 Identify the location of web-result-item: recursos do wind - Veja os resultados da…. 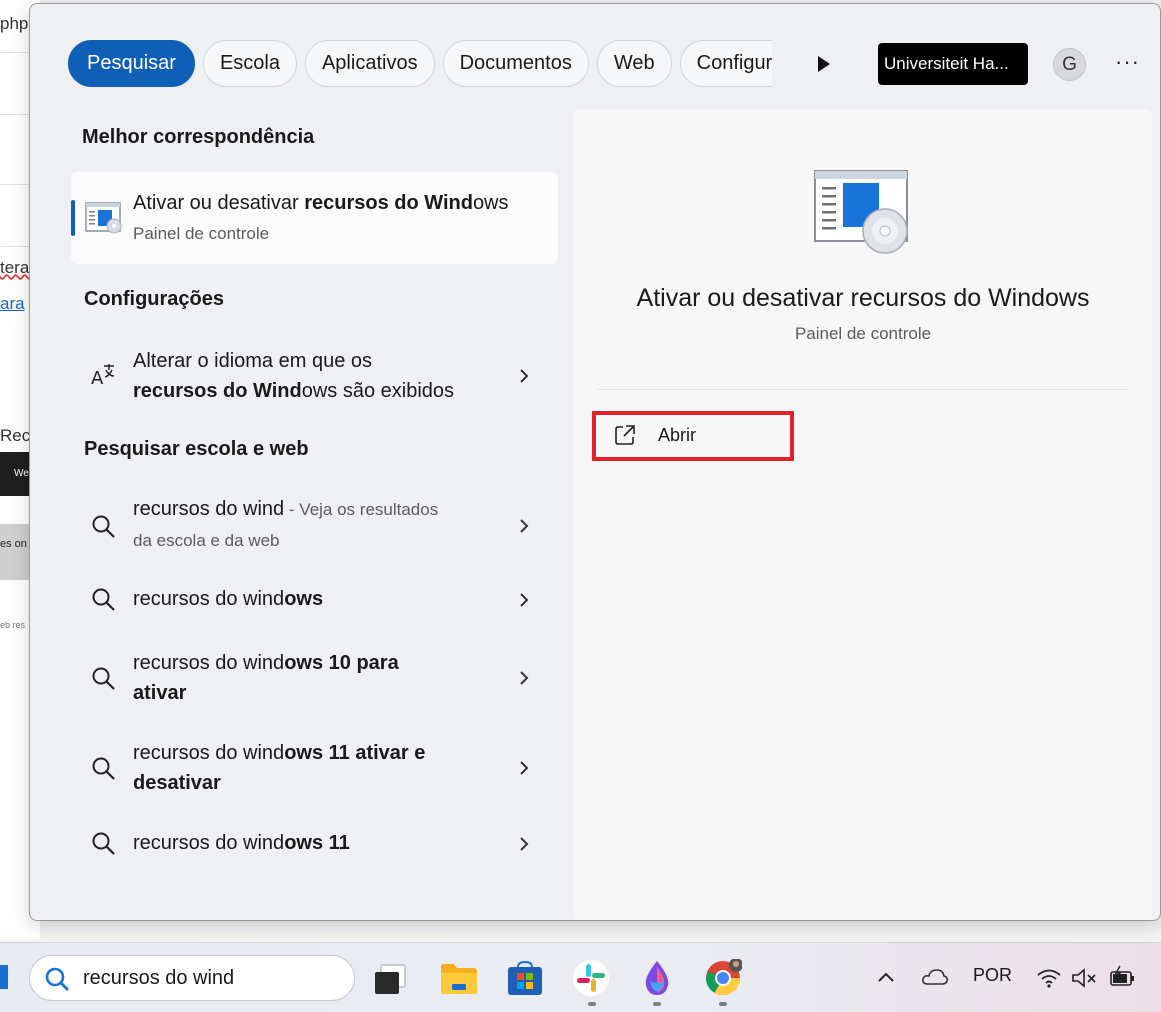
(314, 526).